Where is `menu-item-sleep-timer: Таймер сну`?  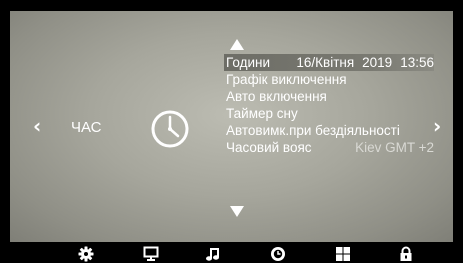 menu-item-sleep-timer: Таймер сну is located at coordinates (329, 113).